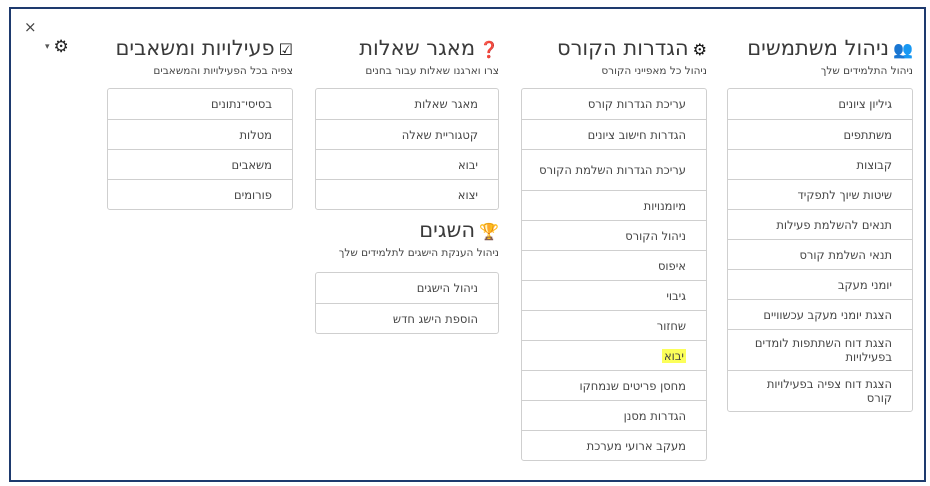 This screenshot has width=930, height=486. I want to click on users-heading: 👥ניהול משתמשים, so click(820, 49).